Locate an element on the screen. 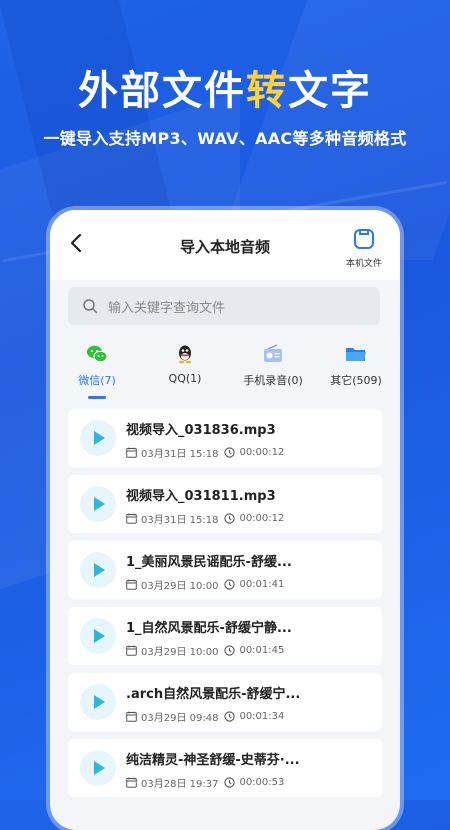  tab-qq: QQ(1) is located at coordinates (185, 364).